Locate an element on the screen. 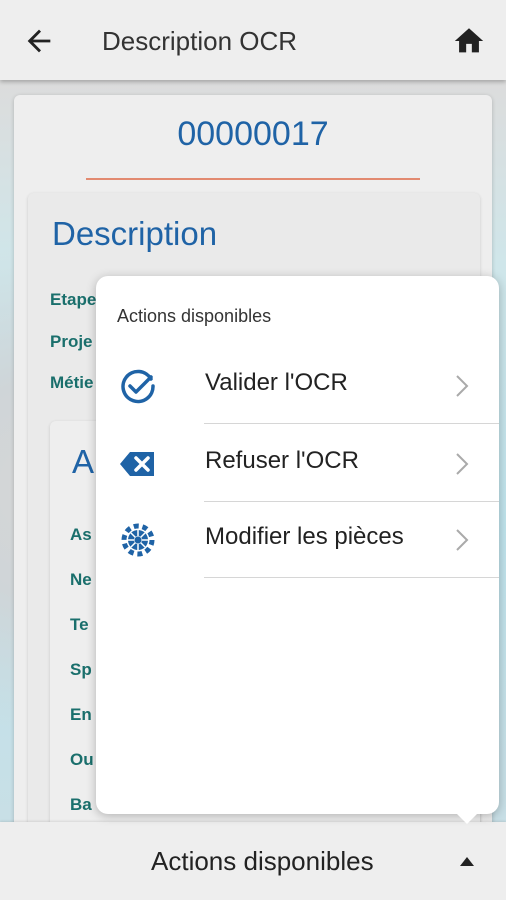 Image resolution: width=506 pixels, height=900 pixels. field-label: Métie is located at coordinates (72, 382).